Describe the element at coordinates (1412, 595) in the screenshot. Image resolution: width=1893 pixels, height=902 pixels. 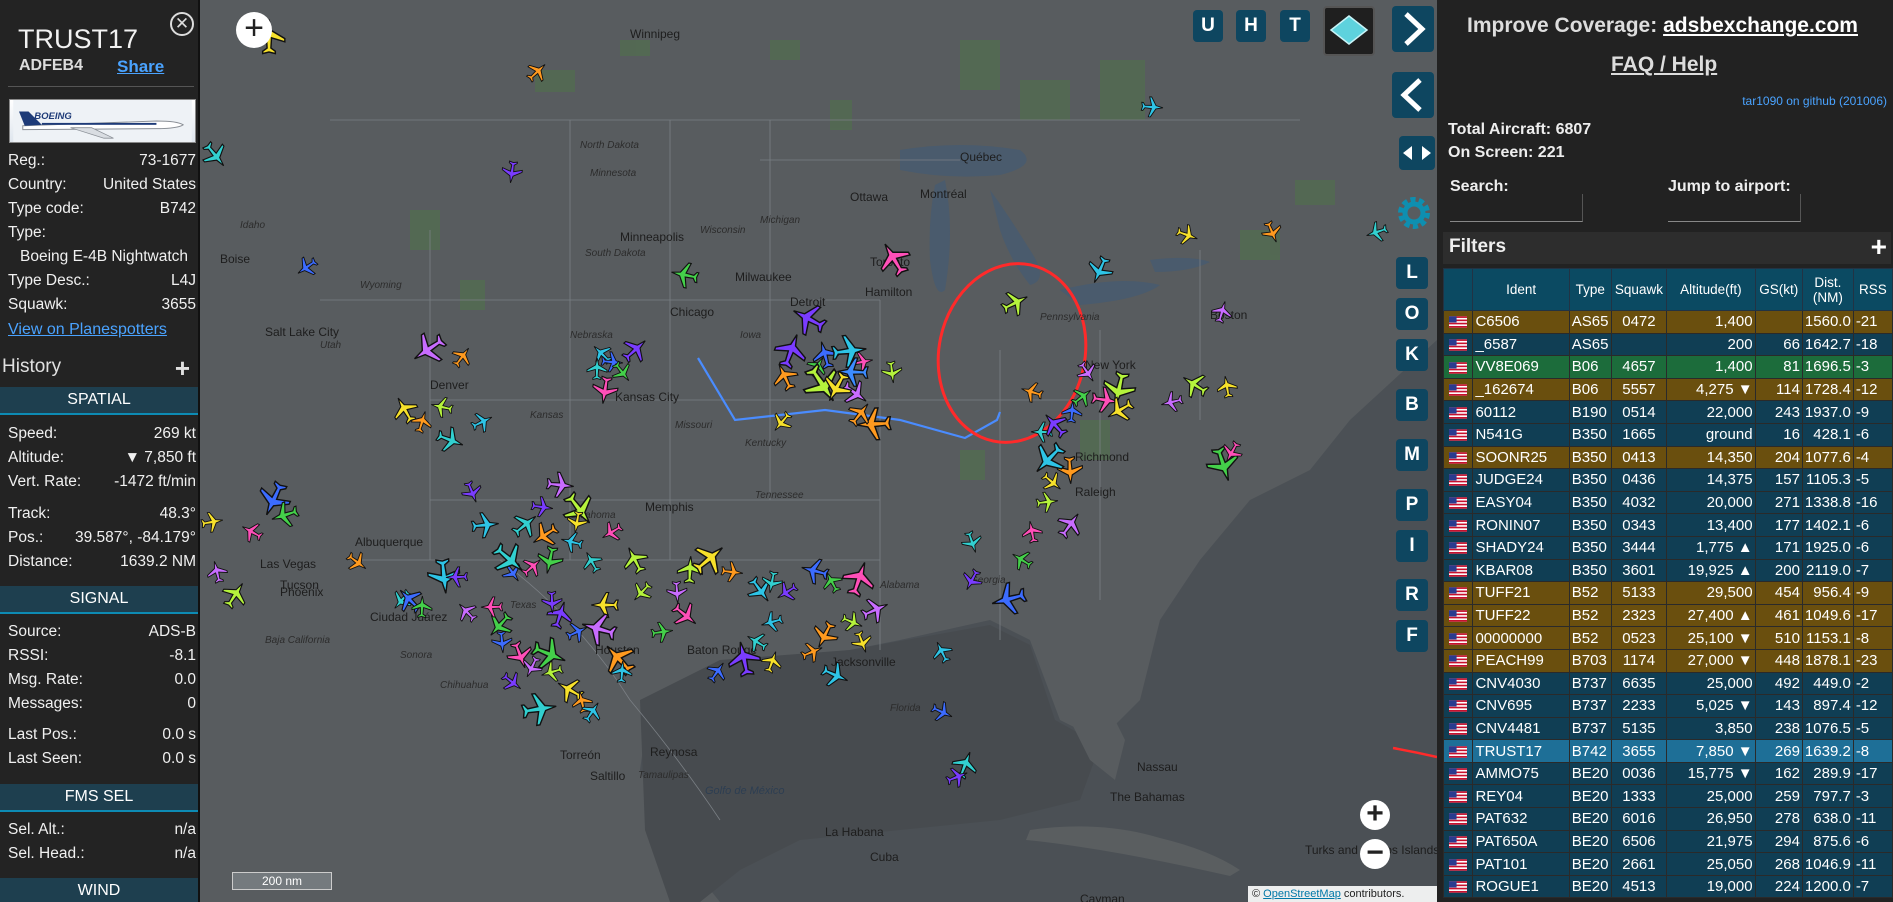
I see `map-option-r-button: R` at that location.